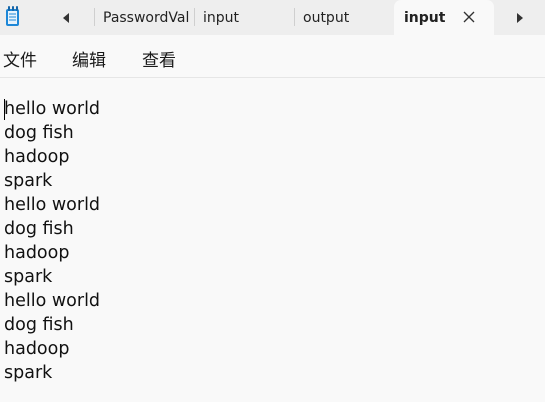 The height and width of the screenshot is (402, 545). What do you see at coordinates (89, 58) in the screenshot?
I see `menu-edit: 编辑` at bounding box center [89, 58].